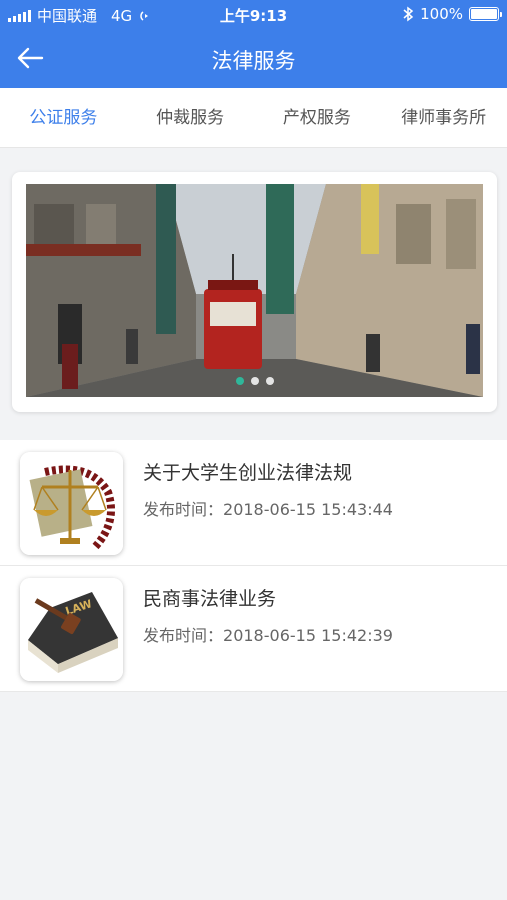  I want to click on date-value: 2018-06-15 15:42:39, so click(308, 635).